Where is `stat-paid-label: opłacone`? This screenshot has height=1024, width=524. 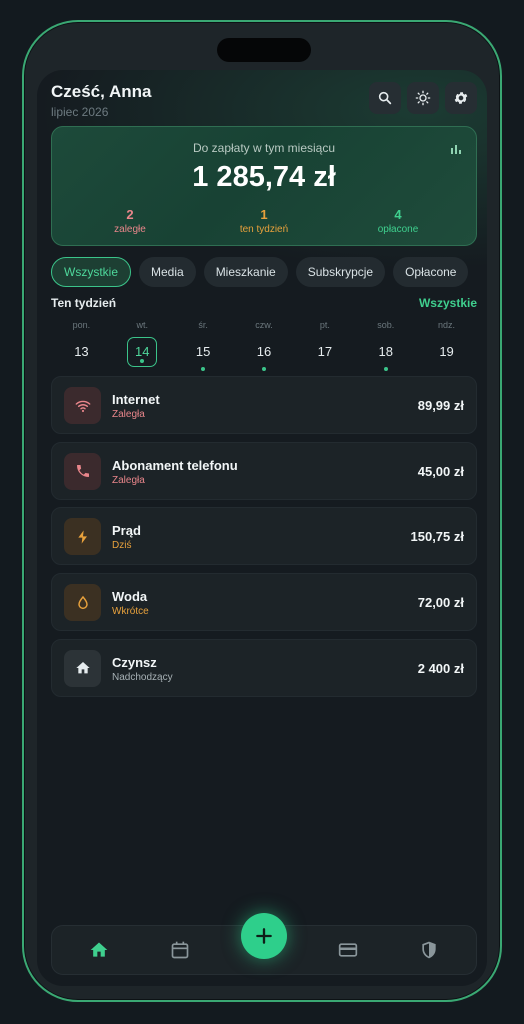
stat-paid-label: opłacone is located at coordinates (398, 229).